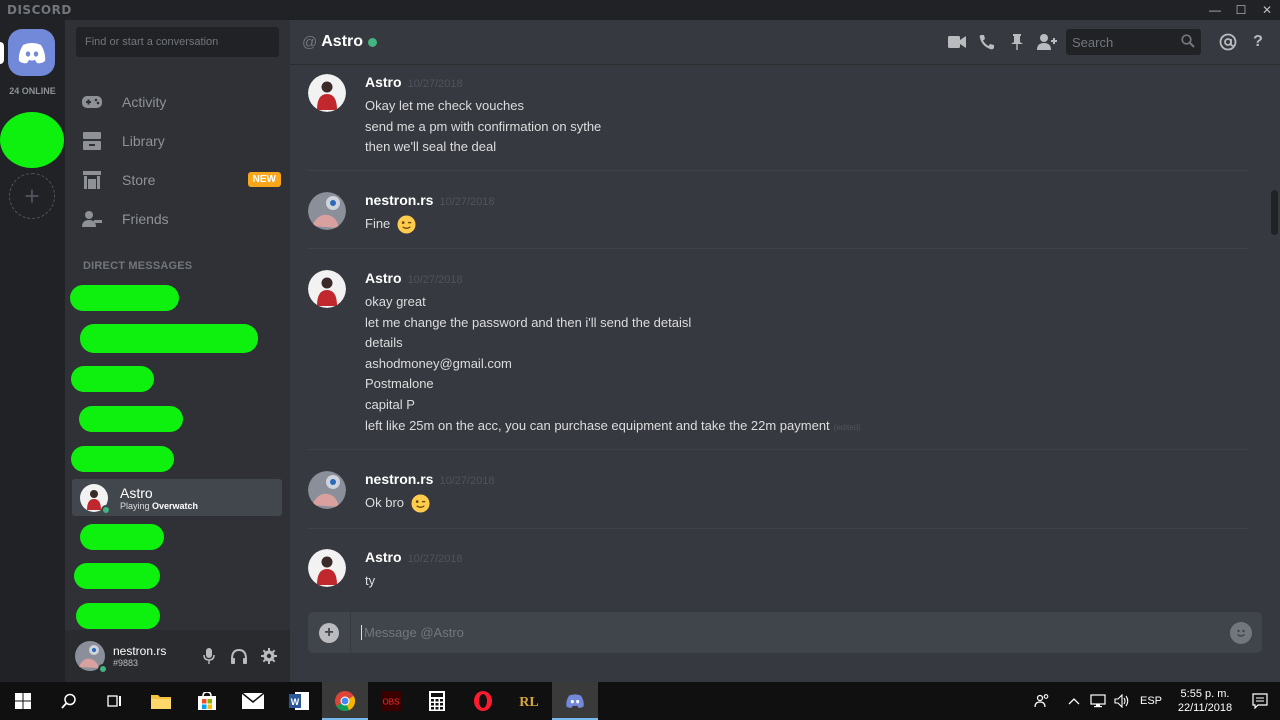 The height and width of the screenshot is (720, 1280). Describe the element at coordinates (138, 266) in the screenshot. I see `direct-messages-header: DIRECT MESSAGES` at that location.